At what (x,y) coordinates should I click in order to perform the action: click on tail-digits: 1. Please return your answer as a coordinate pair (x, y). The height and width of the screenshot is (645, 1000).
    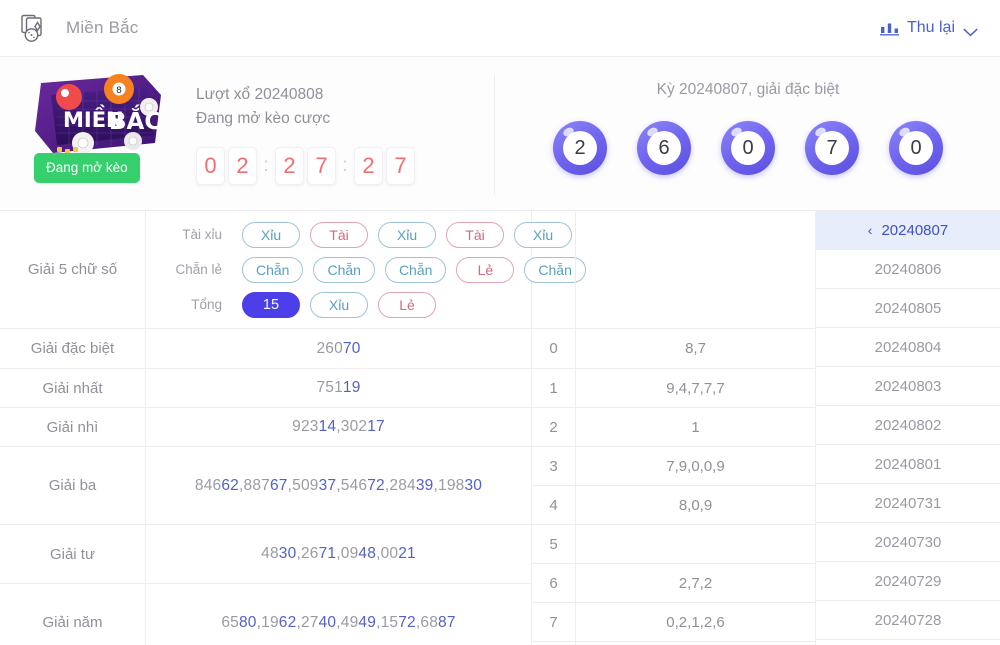
    Looking at the image, I should click on (695, 427).